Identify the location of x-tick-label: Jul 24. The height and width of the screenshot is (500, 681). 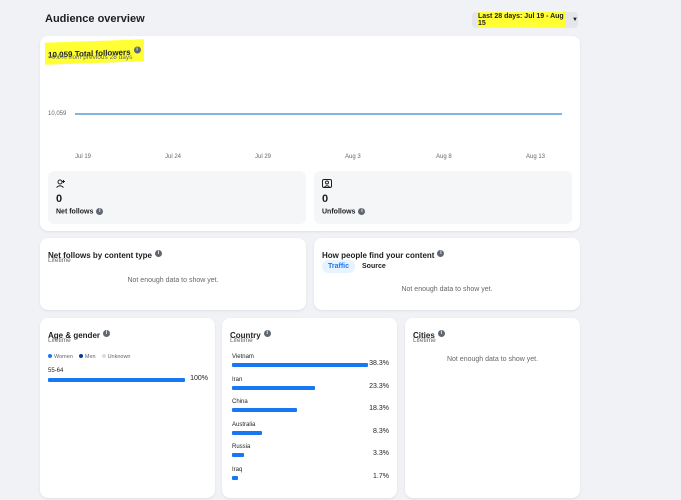
(173, 157).